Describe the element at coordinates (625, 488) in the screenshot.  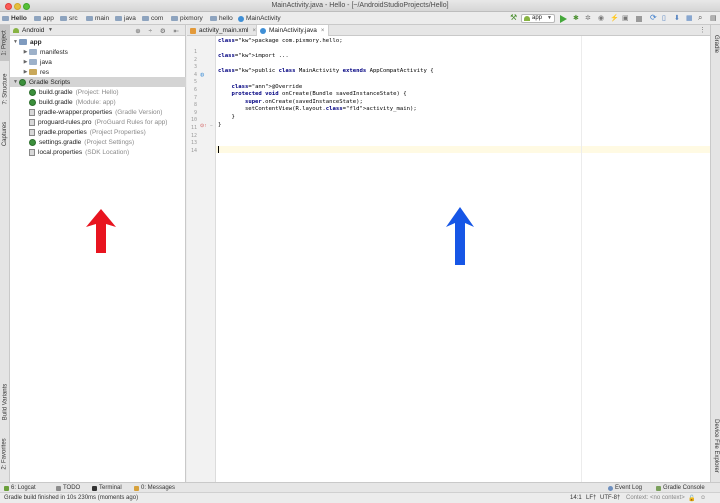
I see `tab-event-log: Event Log` at that location.